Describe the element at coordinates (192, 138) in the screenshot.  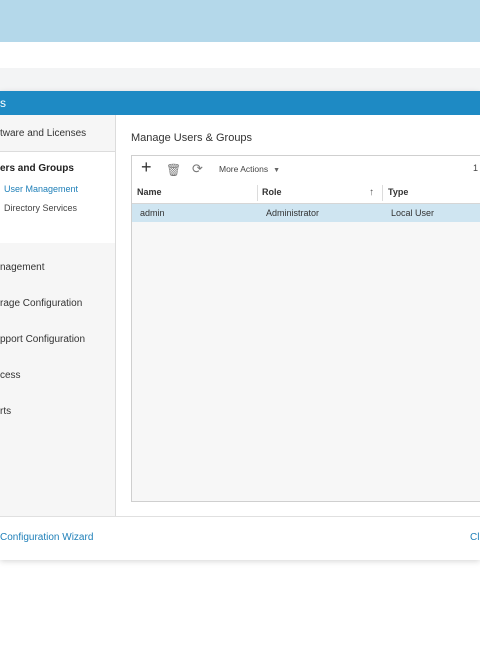
I see `page-title: Manage Users & Groups` at that location.